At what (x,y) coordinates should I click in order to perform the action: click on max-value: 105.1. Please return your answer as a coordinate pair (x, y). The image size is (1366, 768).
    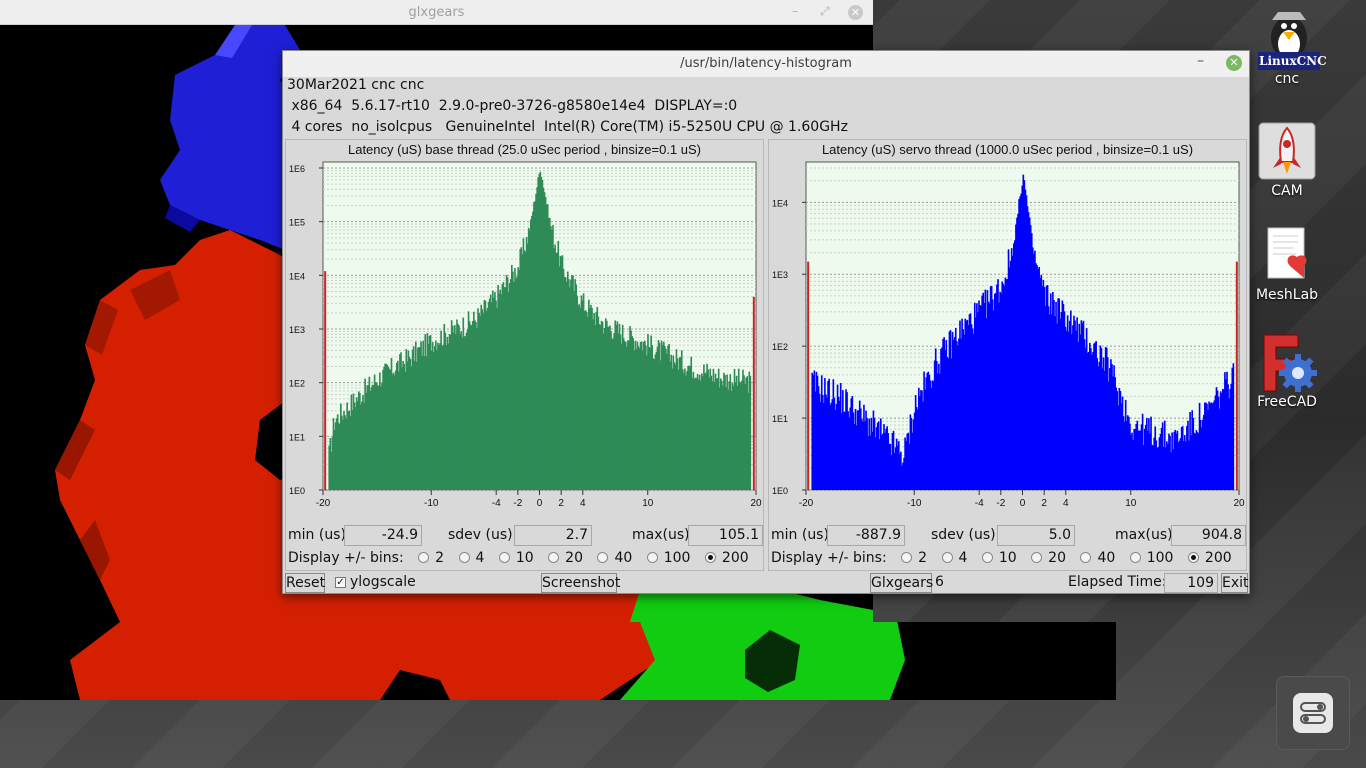
    Looking at the image, I should click on (725, 535).